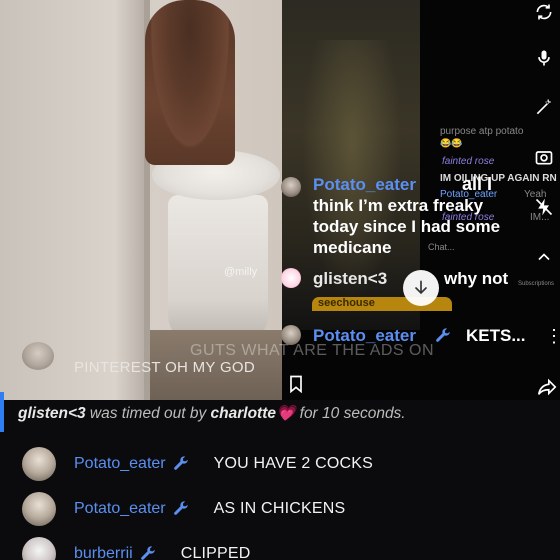 The height and width of the screenshot is (560, 560). I want to click on chat-message: Potato_eater AS IN CHICKENS, so click(183, 509).